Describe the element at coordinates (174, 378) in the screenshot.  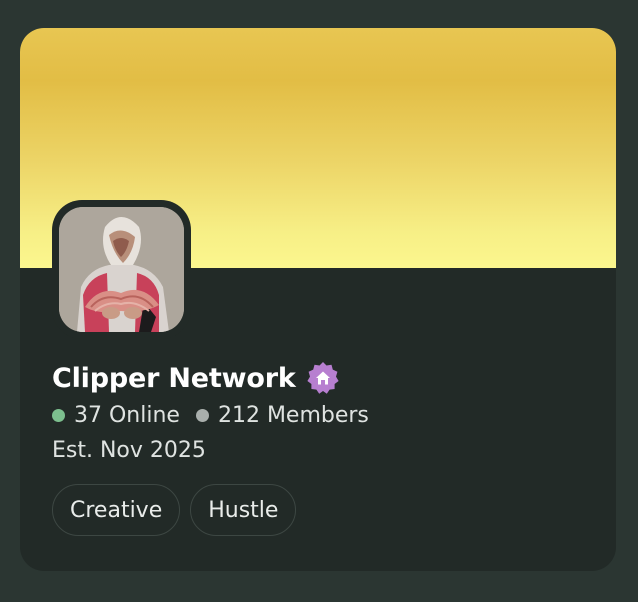
I see `server-name: Clipper Network` at that location.